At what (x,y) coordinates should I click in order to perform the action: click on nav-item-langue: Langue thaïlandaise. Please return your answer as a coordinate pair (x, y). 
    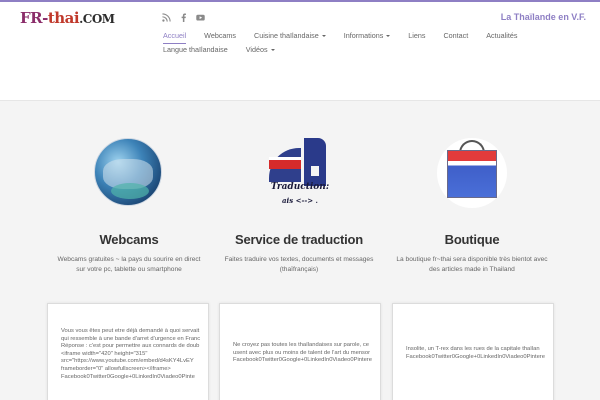
    Looking at the image, I should click on (195, 51).